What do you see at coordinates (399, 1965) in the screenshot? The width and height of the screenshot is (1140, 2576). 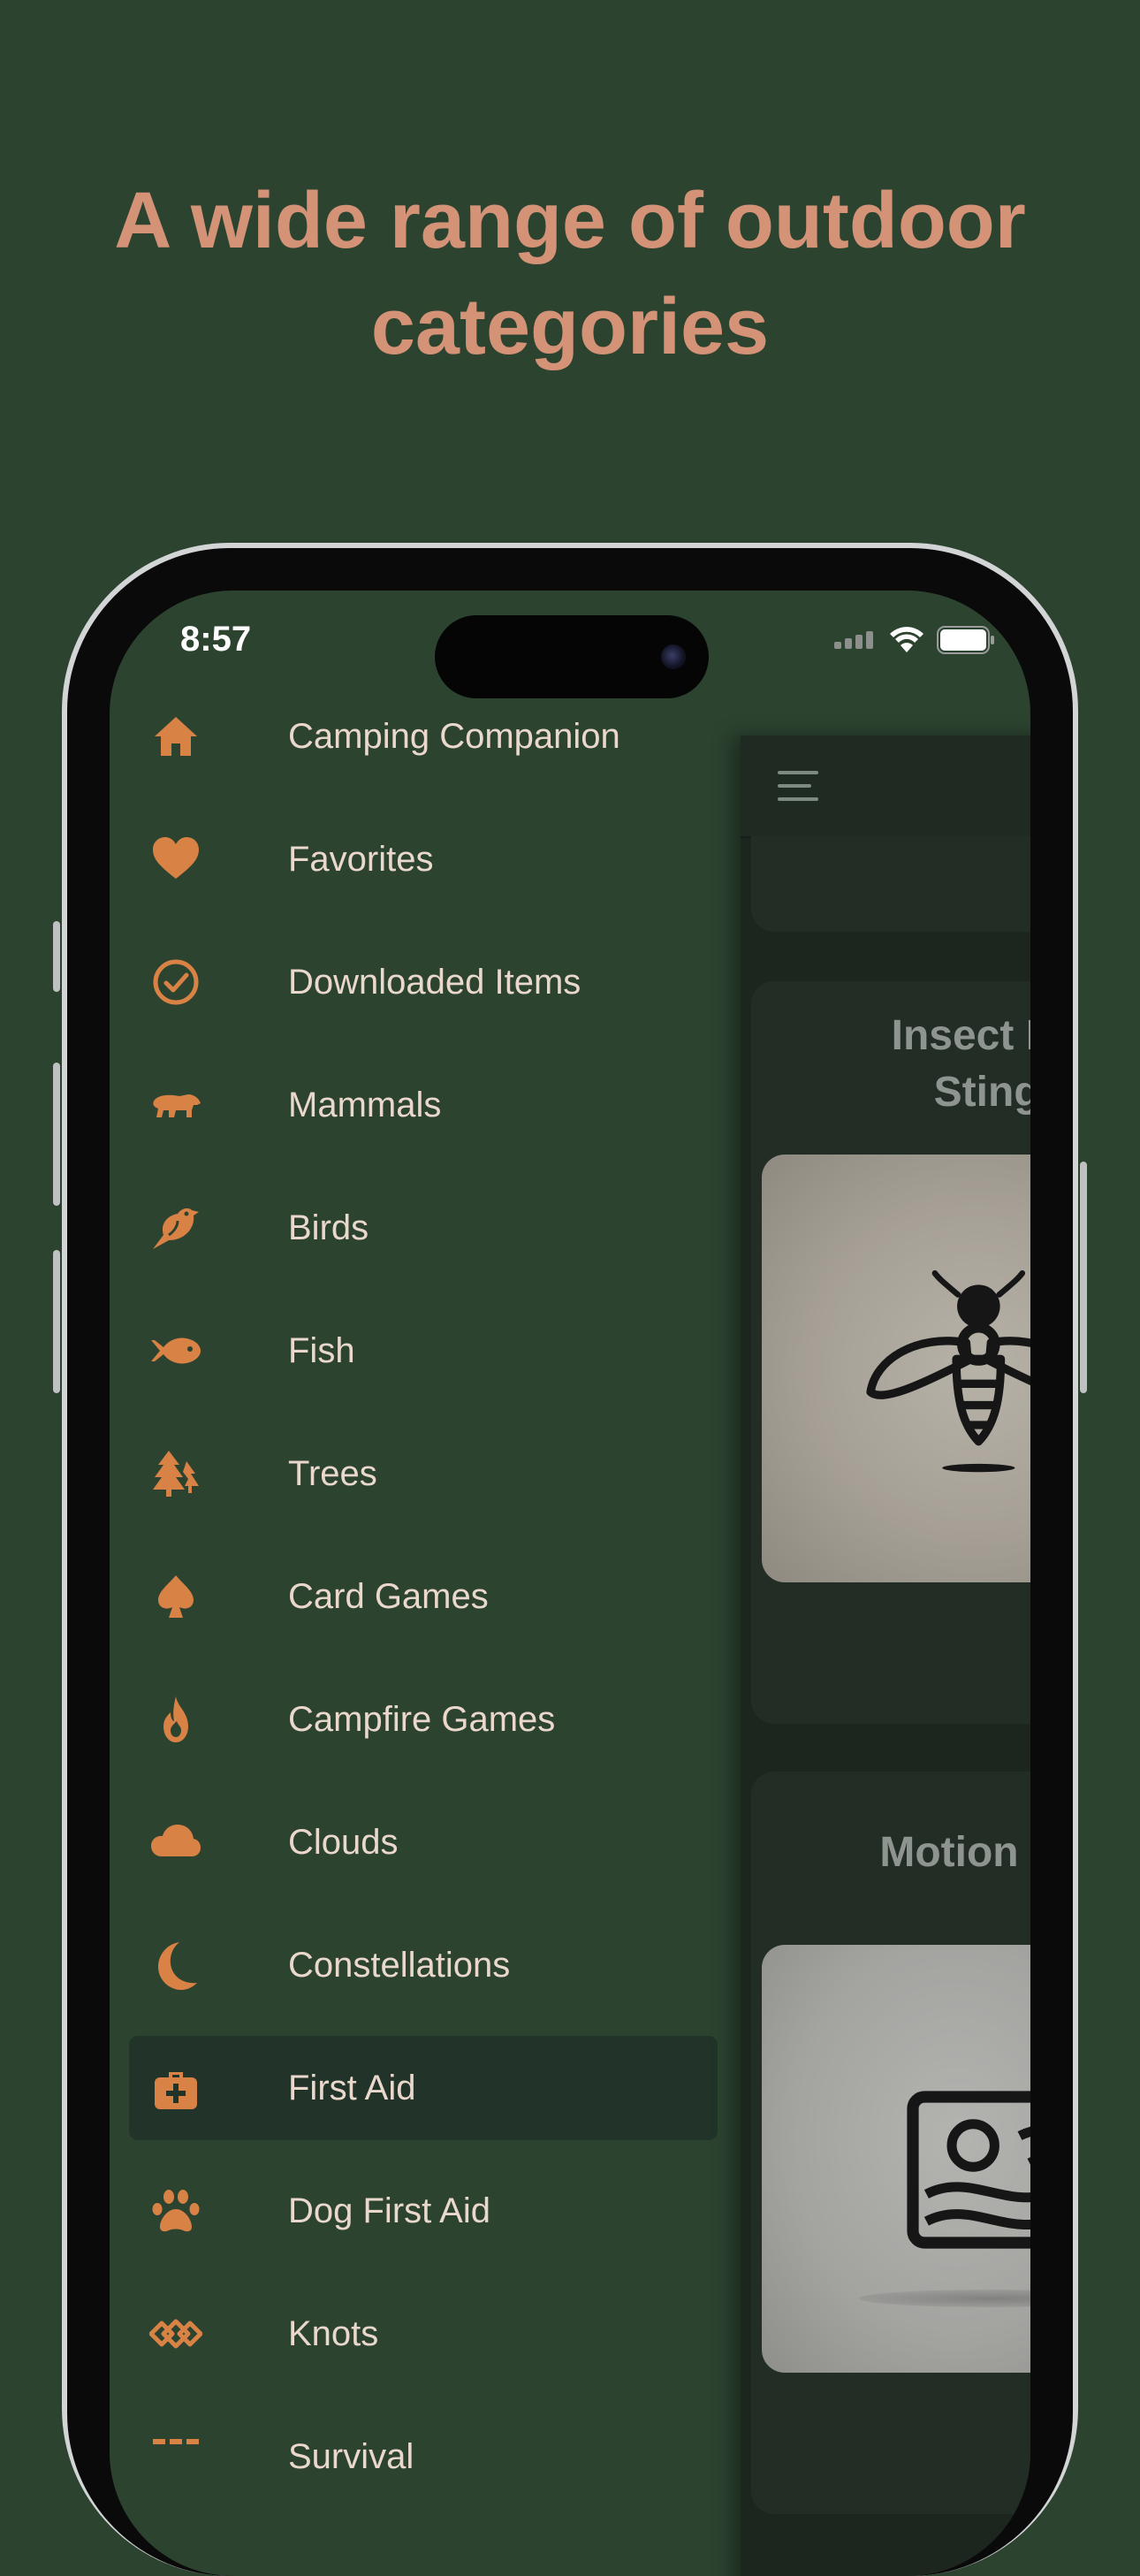 I see `menu-item-label: Constellations` at bounding box center [399, 1965].